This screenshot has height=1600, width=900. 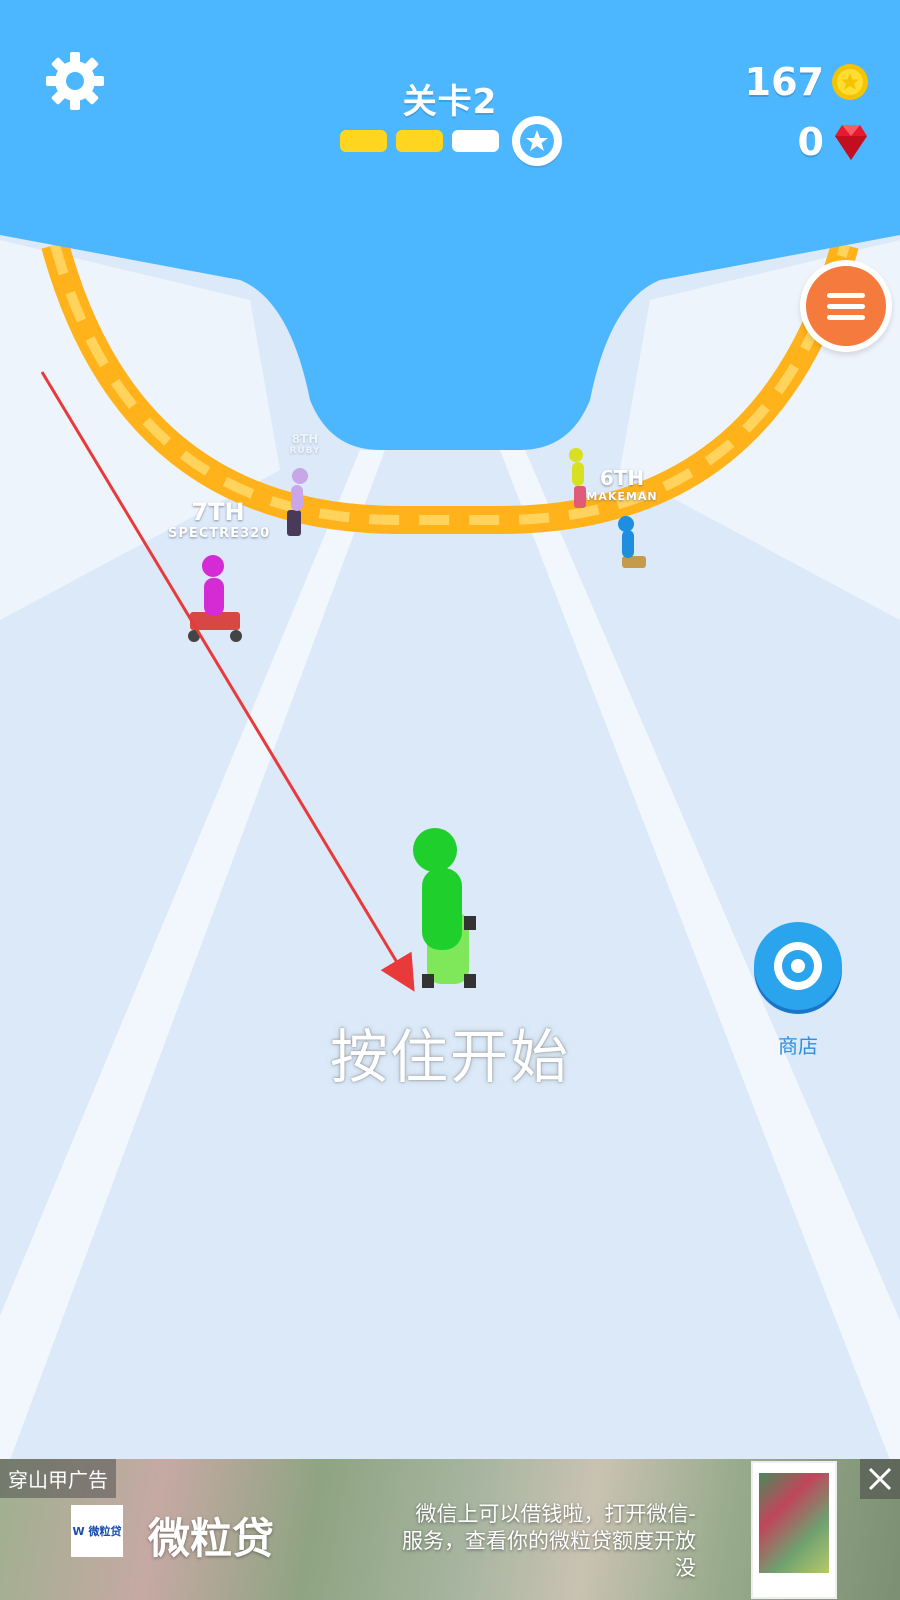 I want to click on hold-to-start-prompt: 按住开始, so click(x=449, y=1057).